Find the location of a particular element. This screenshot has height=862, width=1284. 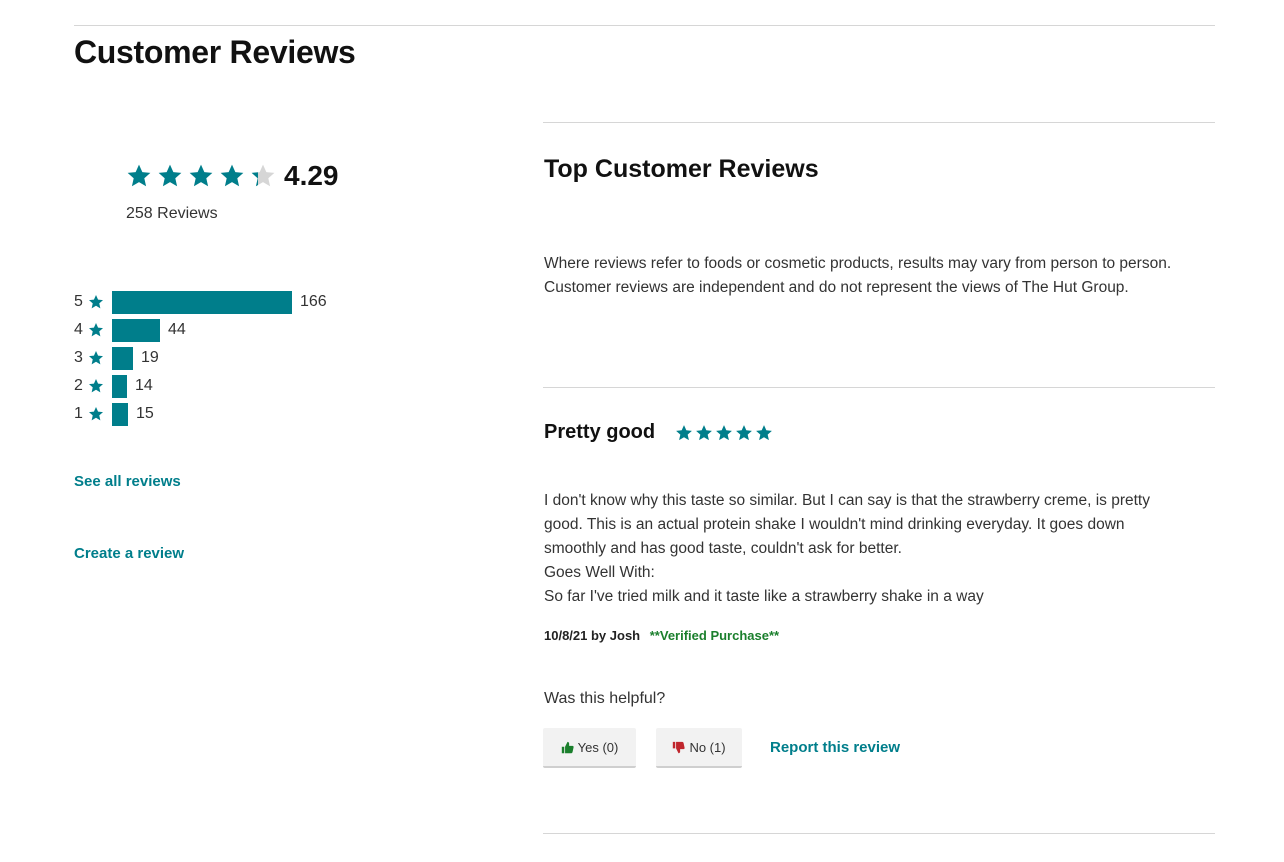

verified-purchase-badge: **Verified Purchase** is located at coordinates (714, 635).